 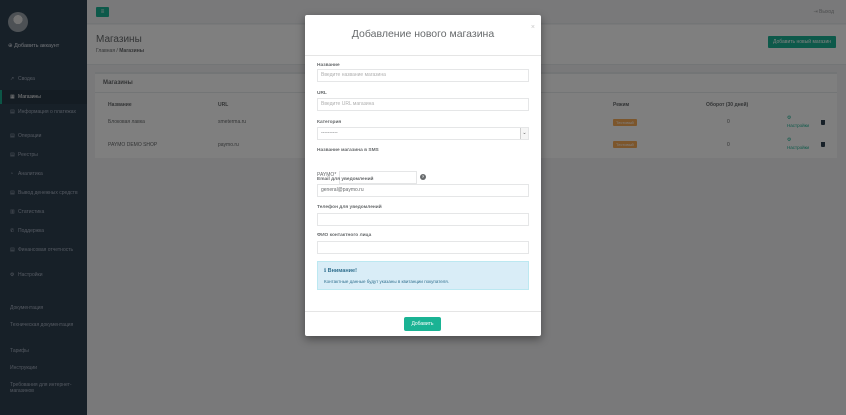 I want to click on contact-name-input, so click(x=423, y=247).